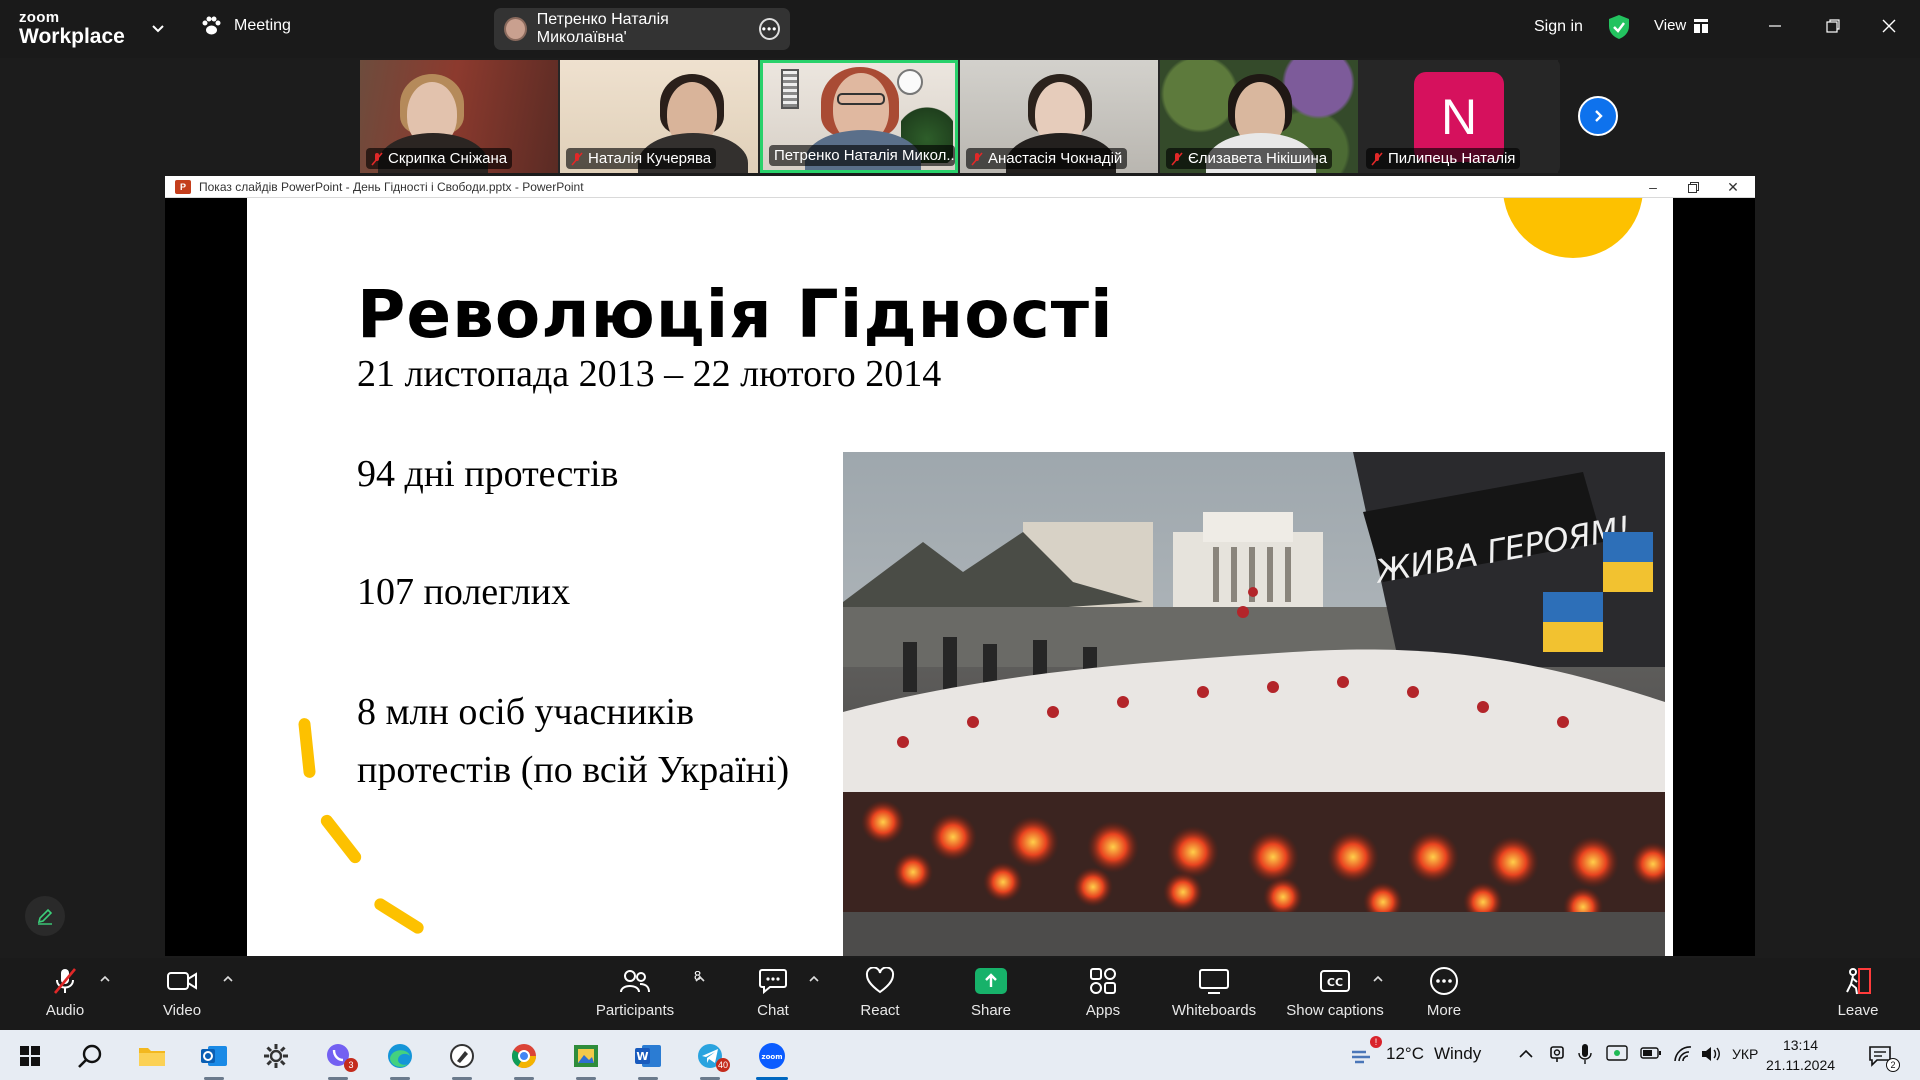 Image resolution: width=1920 pixels, height=1080 pixels. I want to click on slide-stat-participants-line2: протестів (по всій Україні), so click(573, 770).